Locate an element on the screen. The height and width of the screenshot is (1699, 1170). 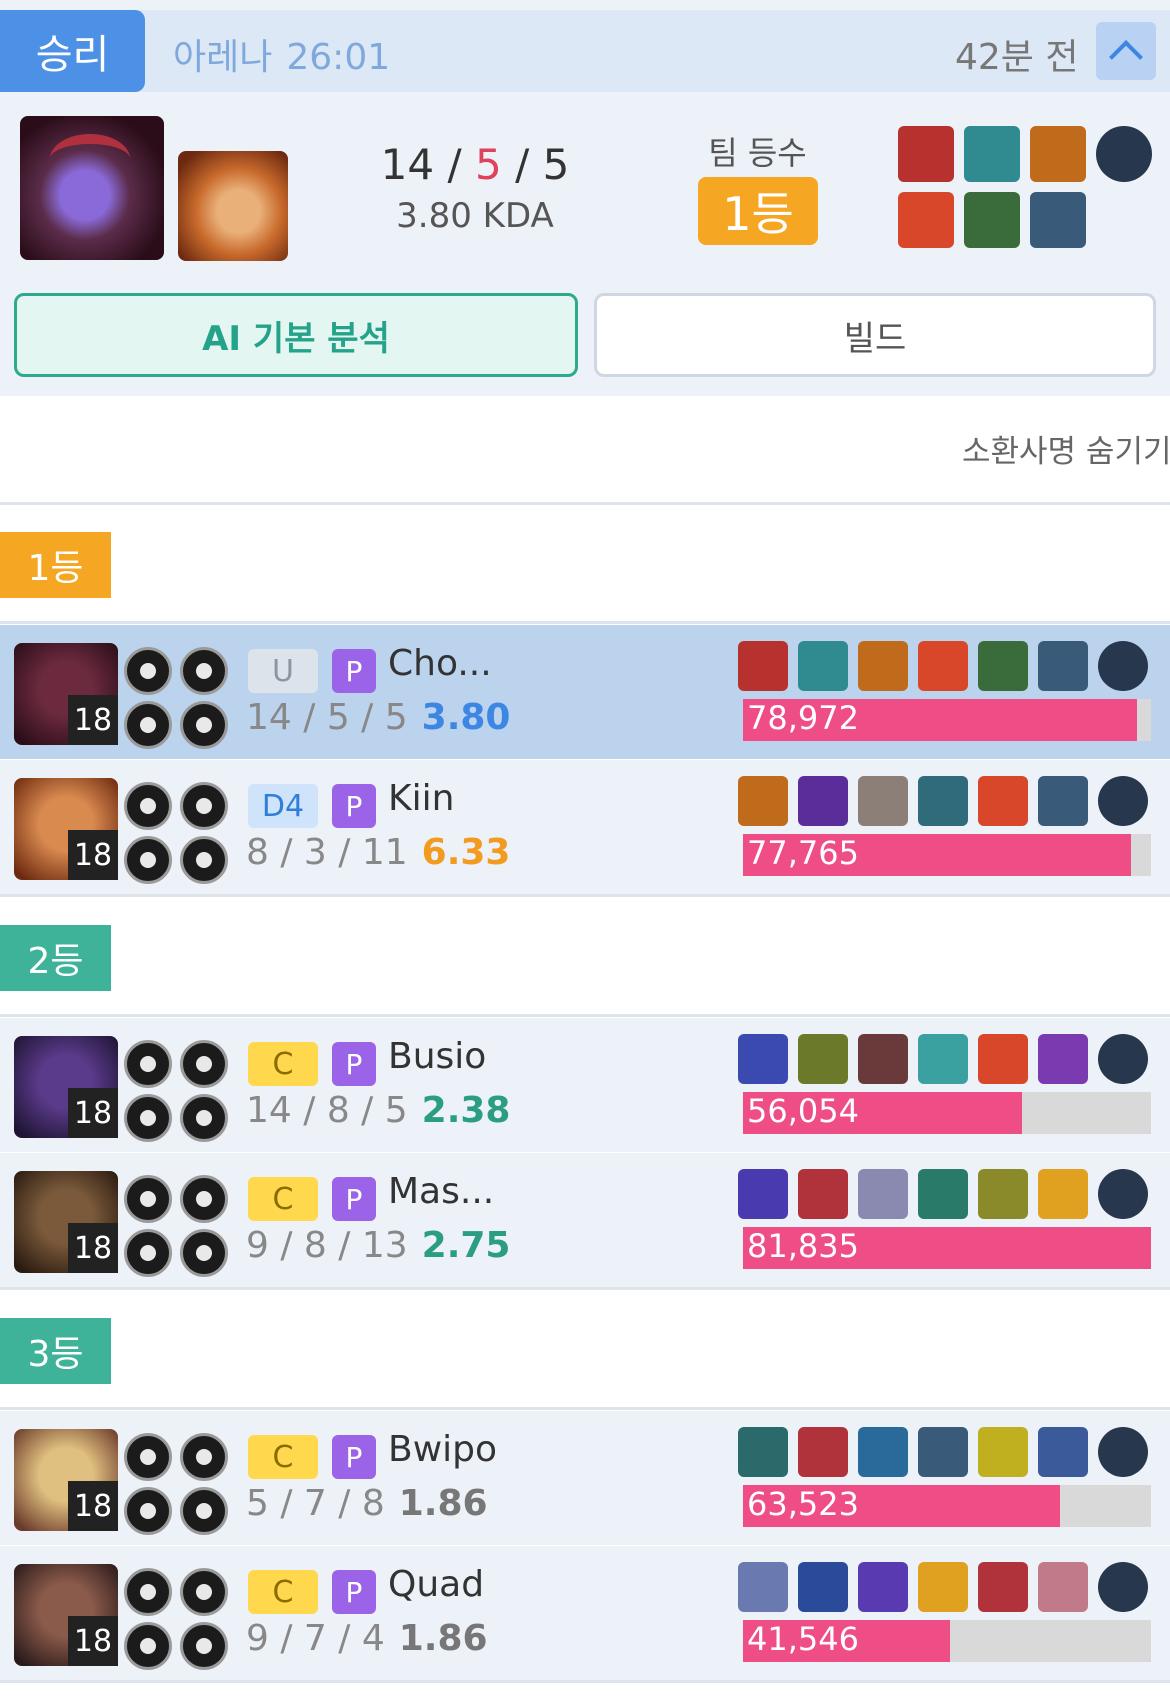
player-row: 18 U P Cho... 14 / 5 / 5 3.80 78,972 is located at coordinates (585, 692).